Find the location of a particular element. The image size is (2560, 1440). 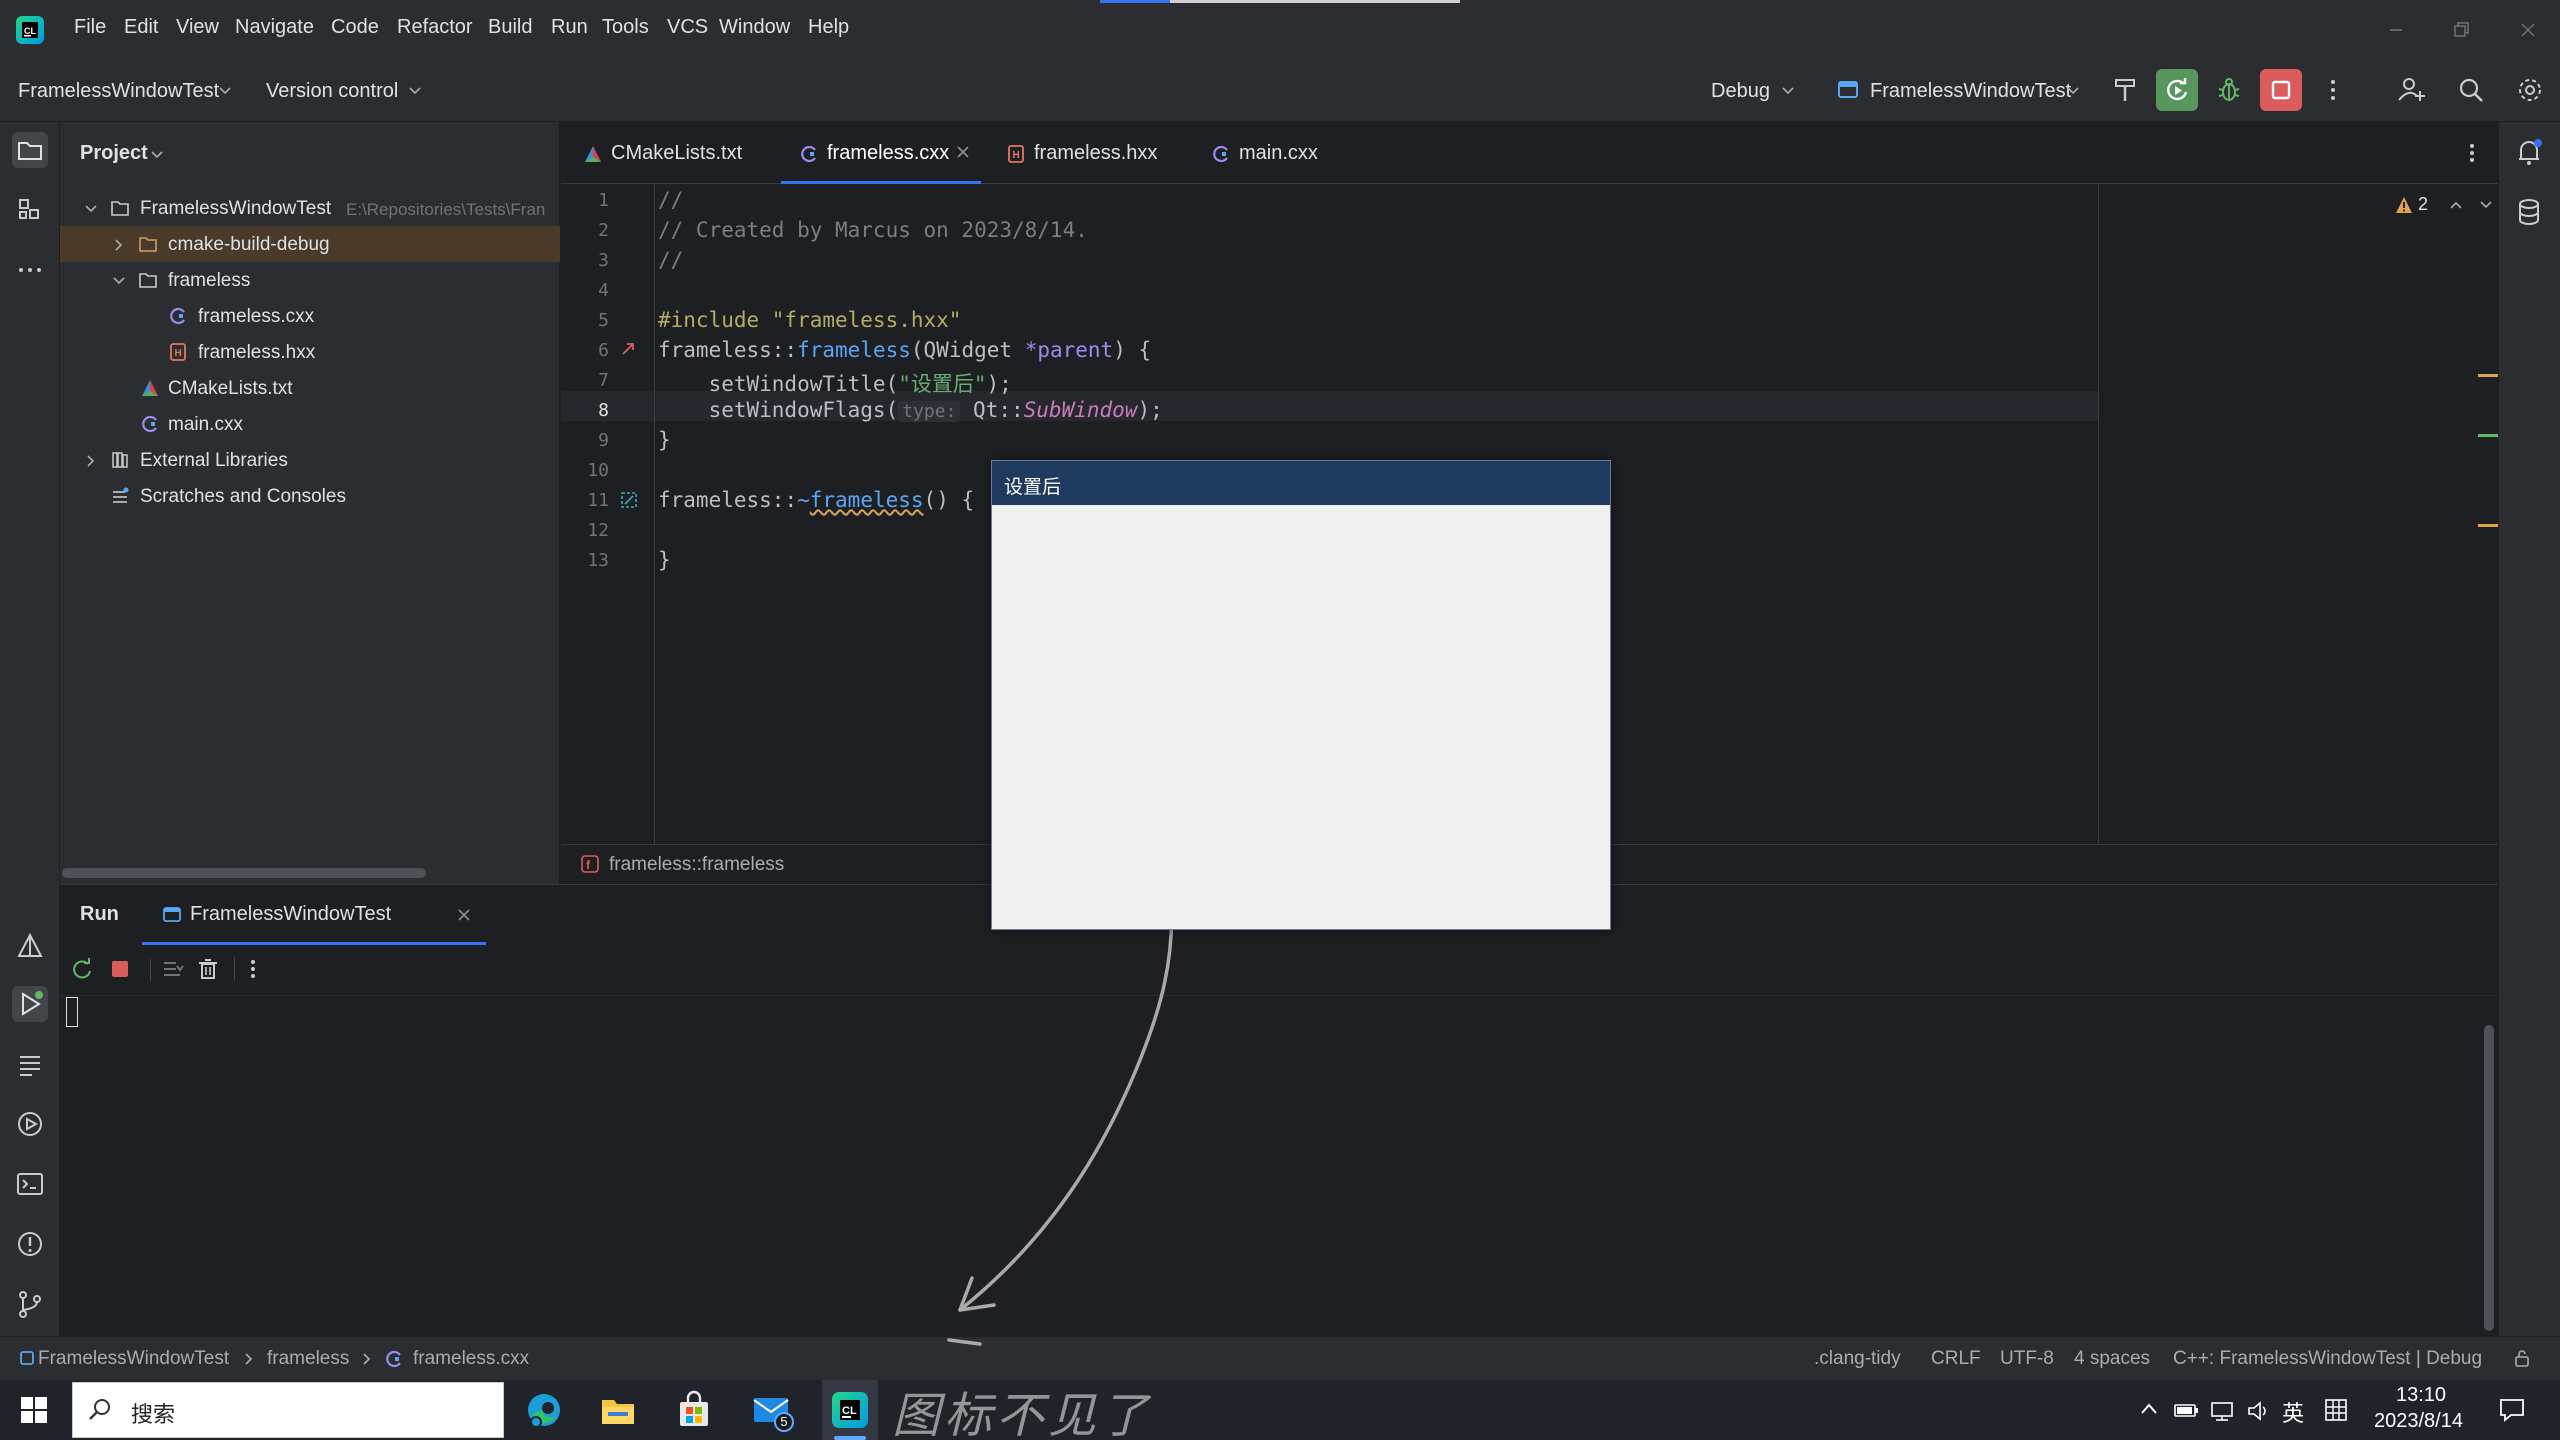

terminal-icon is located at coordinates (30, 1184).